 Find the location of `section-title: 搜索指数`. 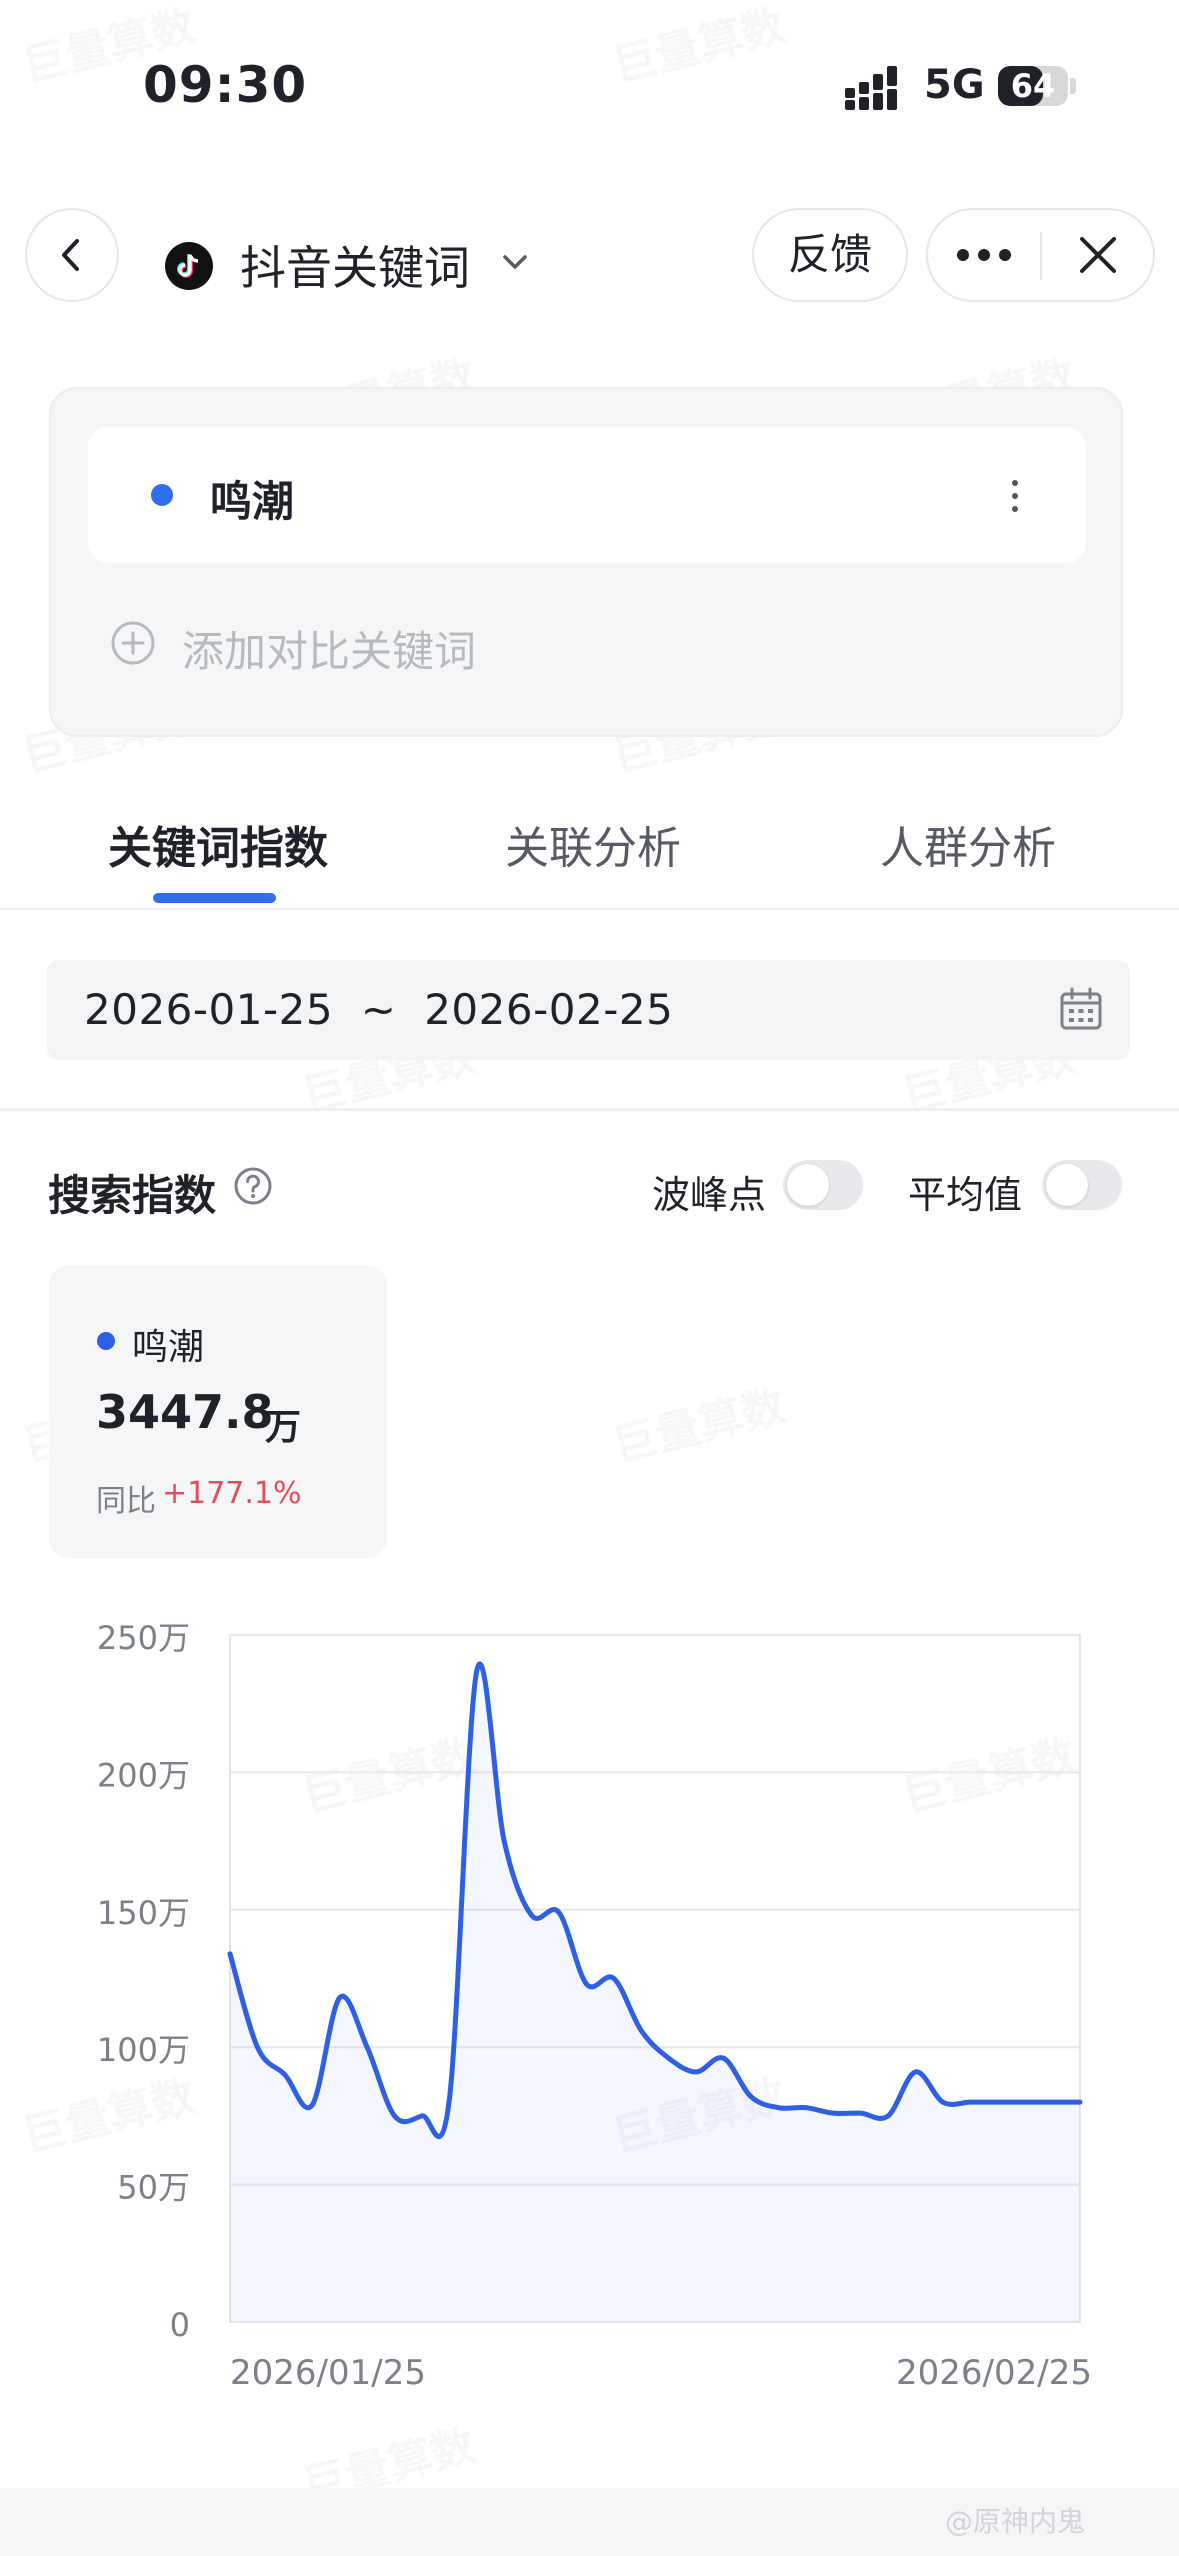

section-title: 搜索指数 is located at coordinates (132, 1195).